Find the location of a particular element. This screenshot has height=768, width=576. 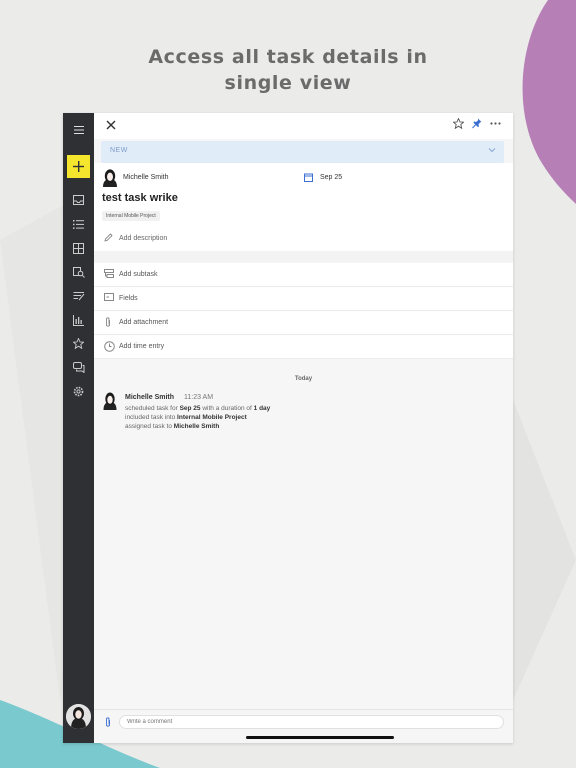

avatar is located at coordinates (78, 716).